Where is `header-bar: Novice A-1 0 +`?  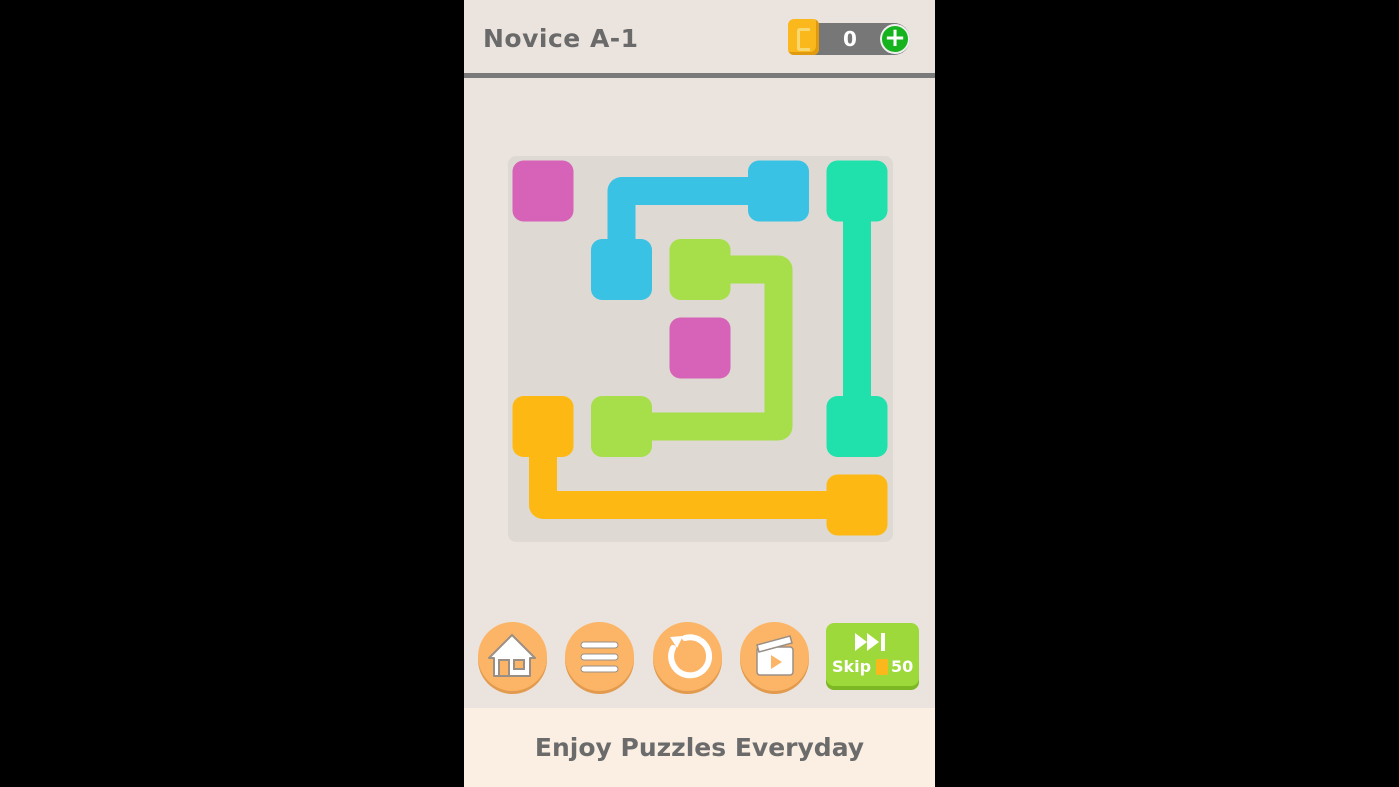 header-bar: Novice A-1 0 + is located at coordinates (699, 36).